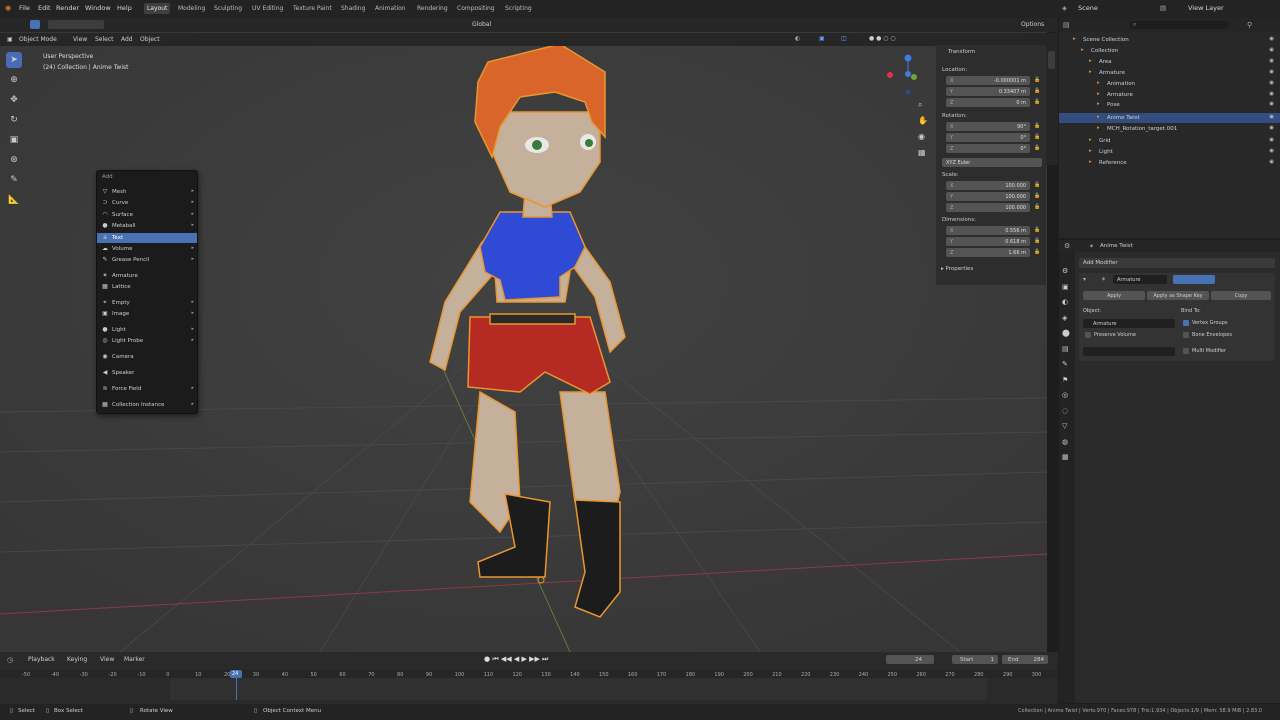 This screenshot has width=1280, height=720. Describe the element at coordinates (988, 185) in the screenshot. I see `scale-x-field: X 100.000` at that location.